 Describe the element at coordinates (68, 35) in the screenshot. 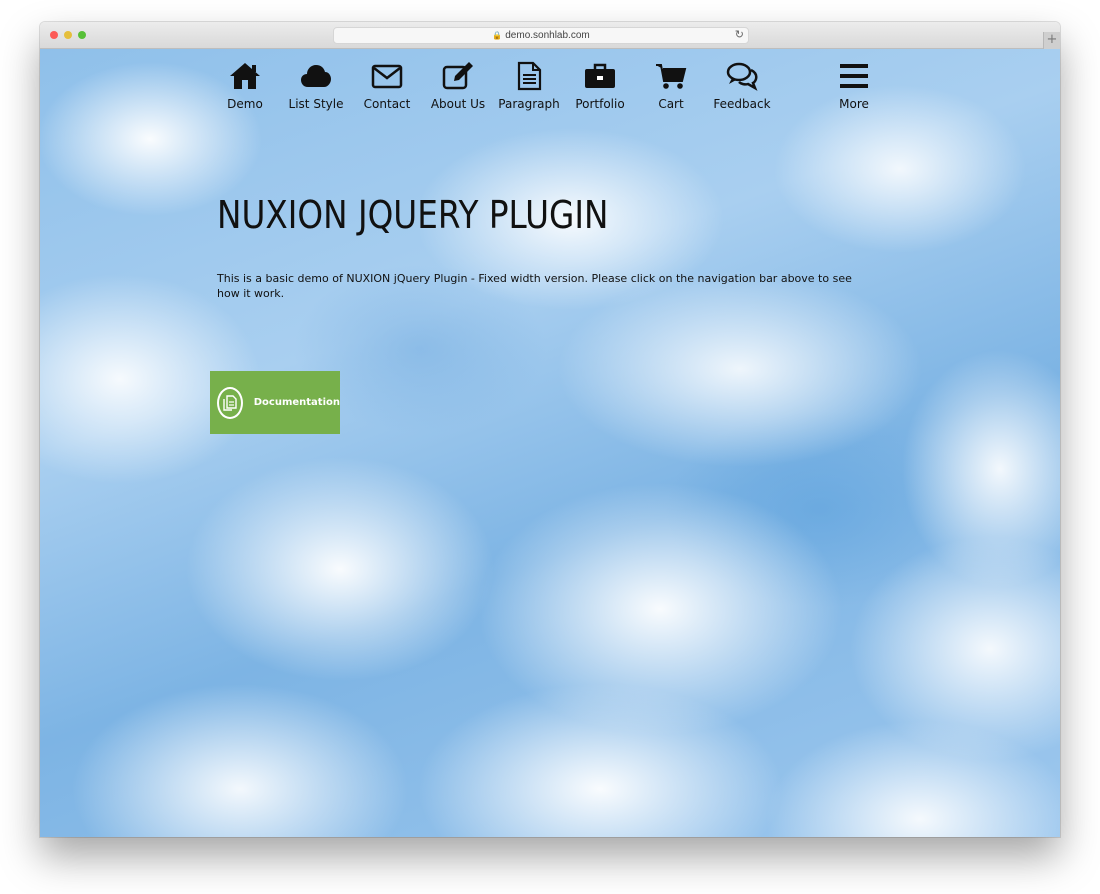

I see `minimize-window-button` at that location.